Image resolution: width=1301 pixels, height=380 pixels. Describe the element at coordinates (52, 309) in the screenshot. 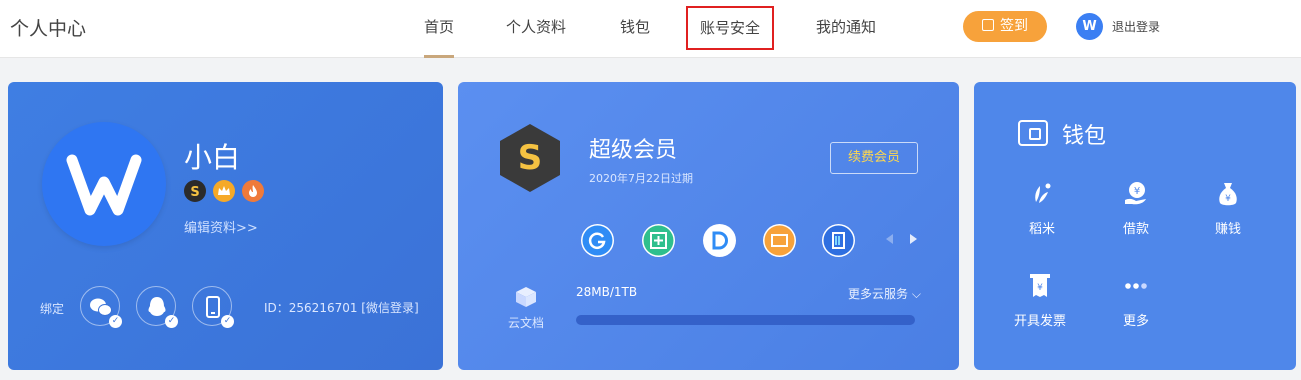

I see `bind-label: 绑定` at that location.